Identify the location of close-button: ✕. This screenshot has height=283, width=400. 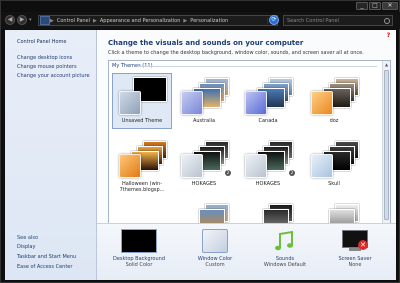
(390, 6).